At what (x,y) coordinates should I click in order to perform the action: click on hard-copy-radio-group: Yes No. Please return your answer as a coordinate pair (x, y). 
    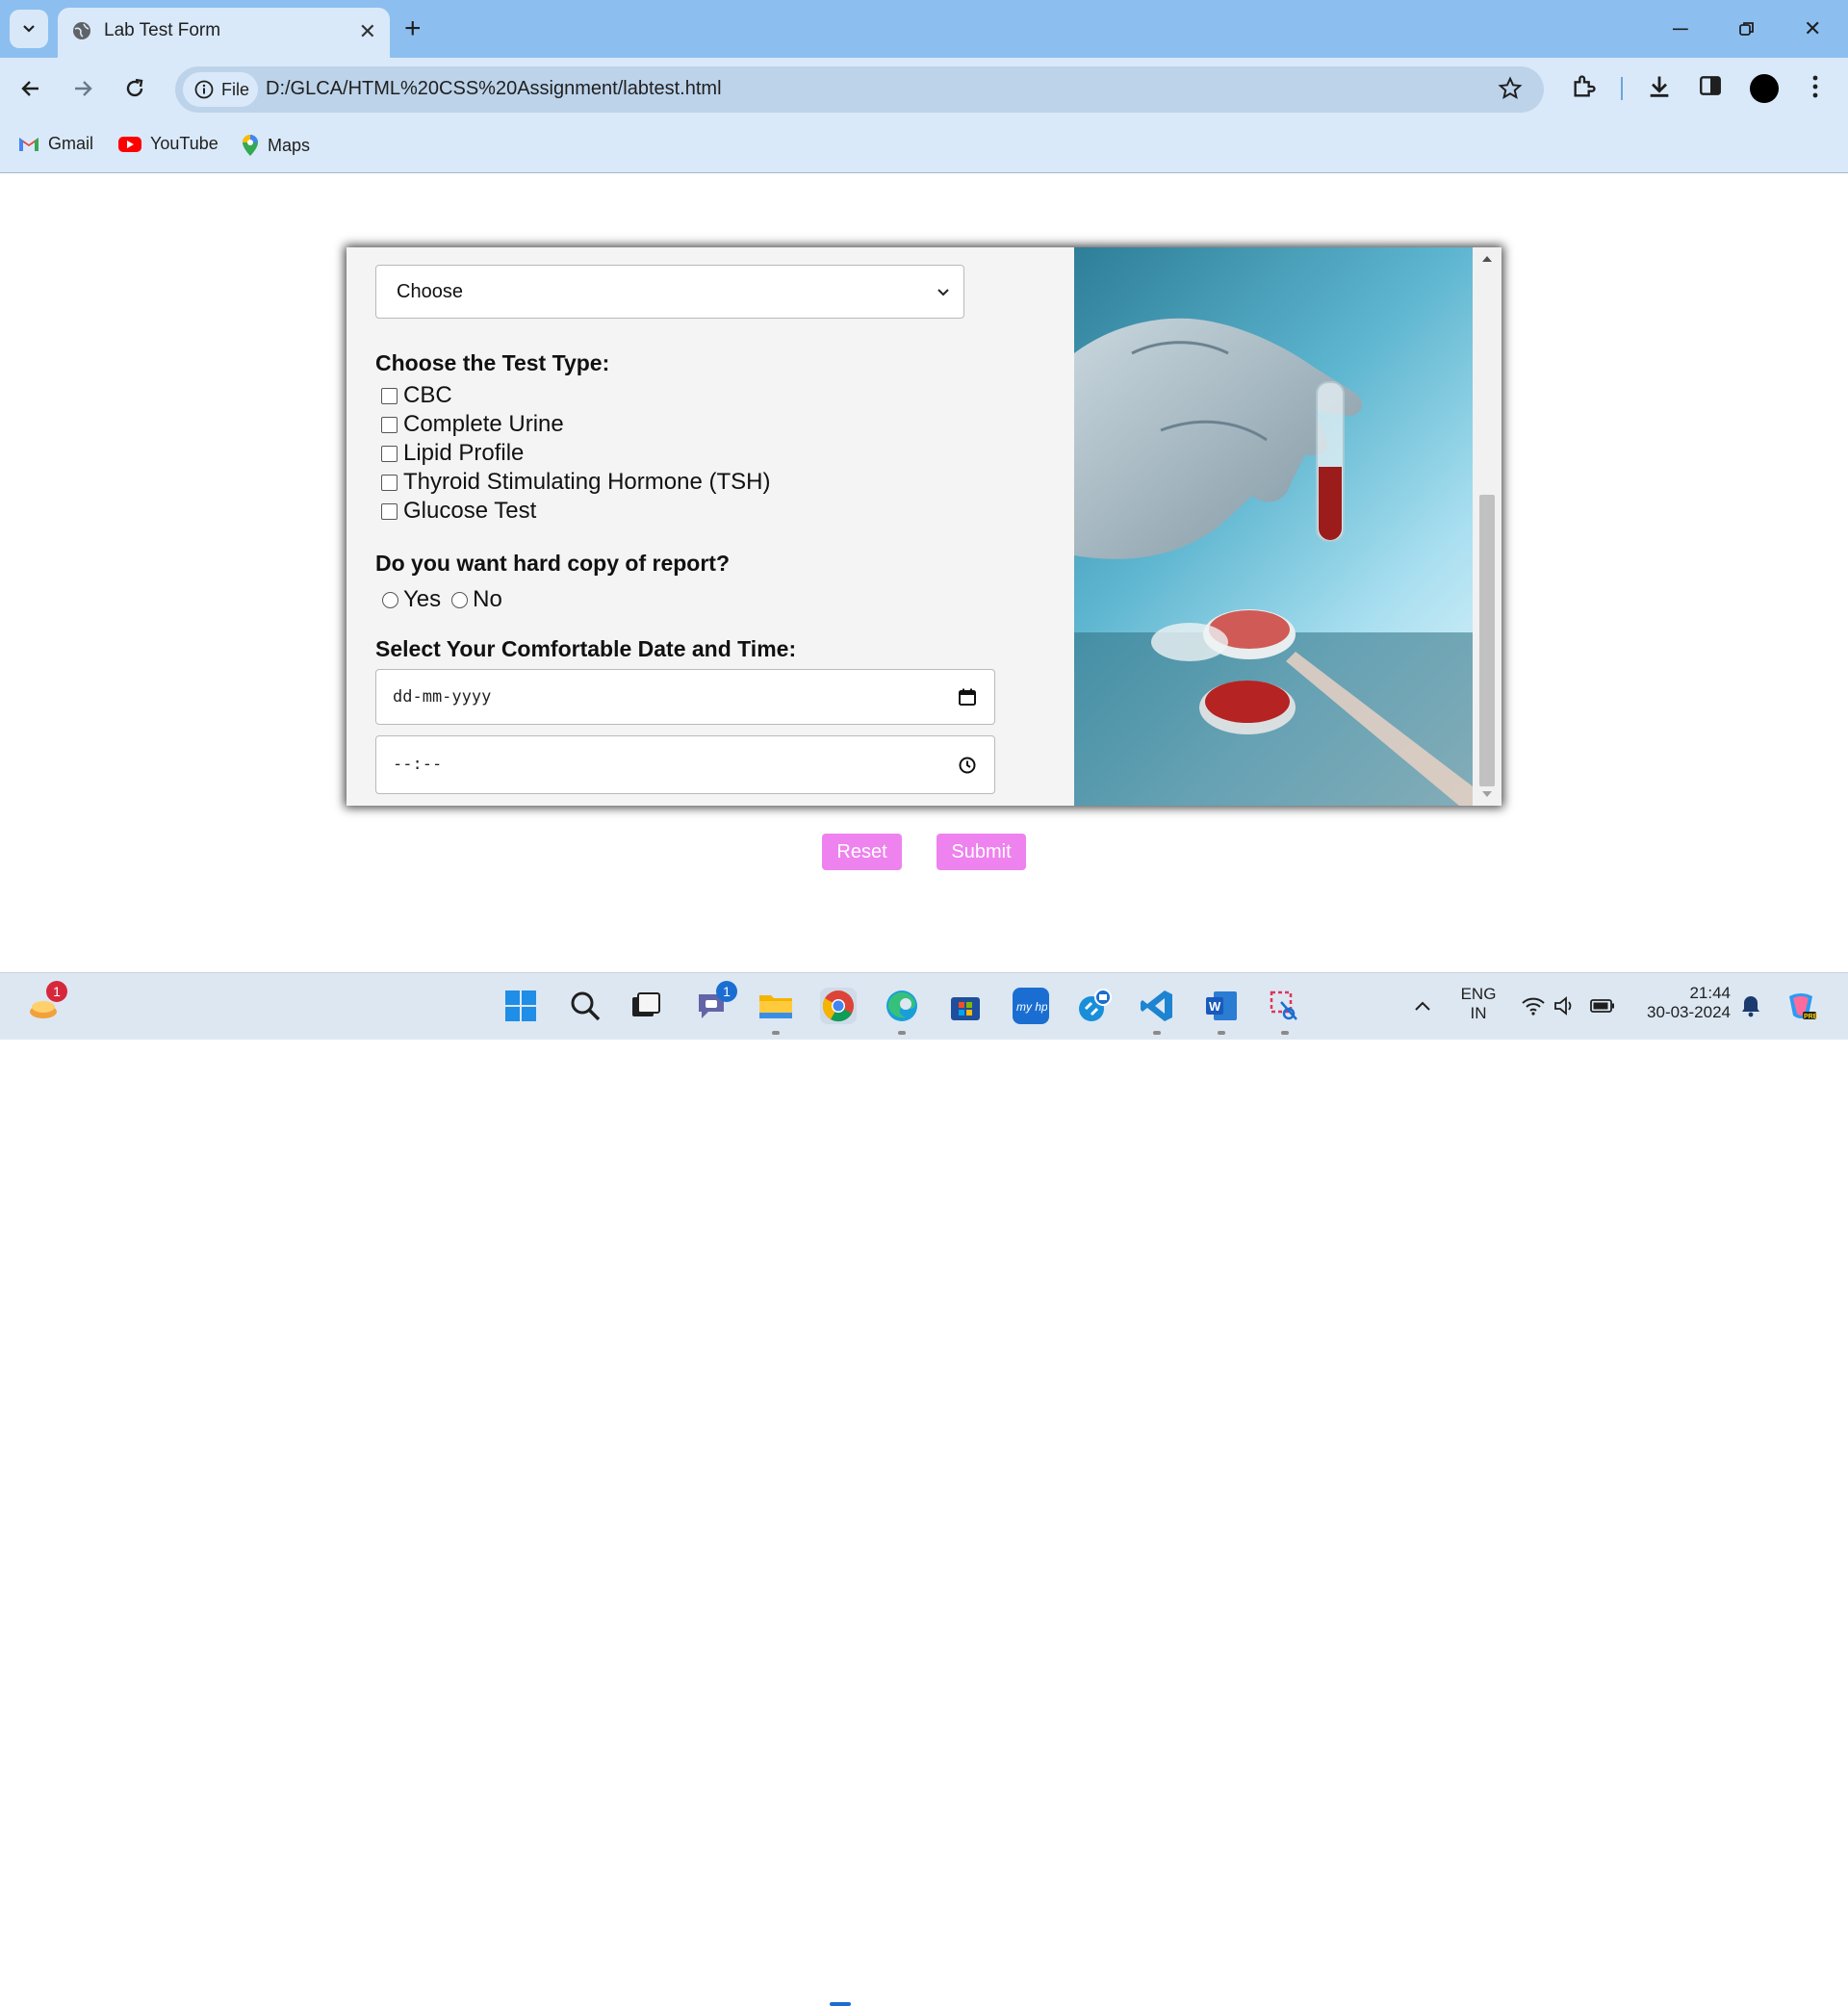
    Looking at the image, I should click on (442, 599).